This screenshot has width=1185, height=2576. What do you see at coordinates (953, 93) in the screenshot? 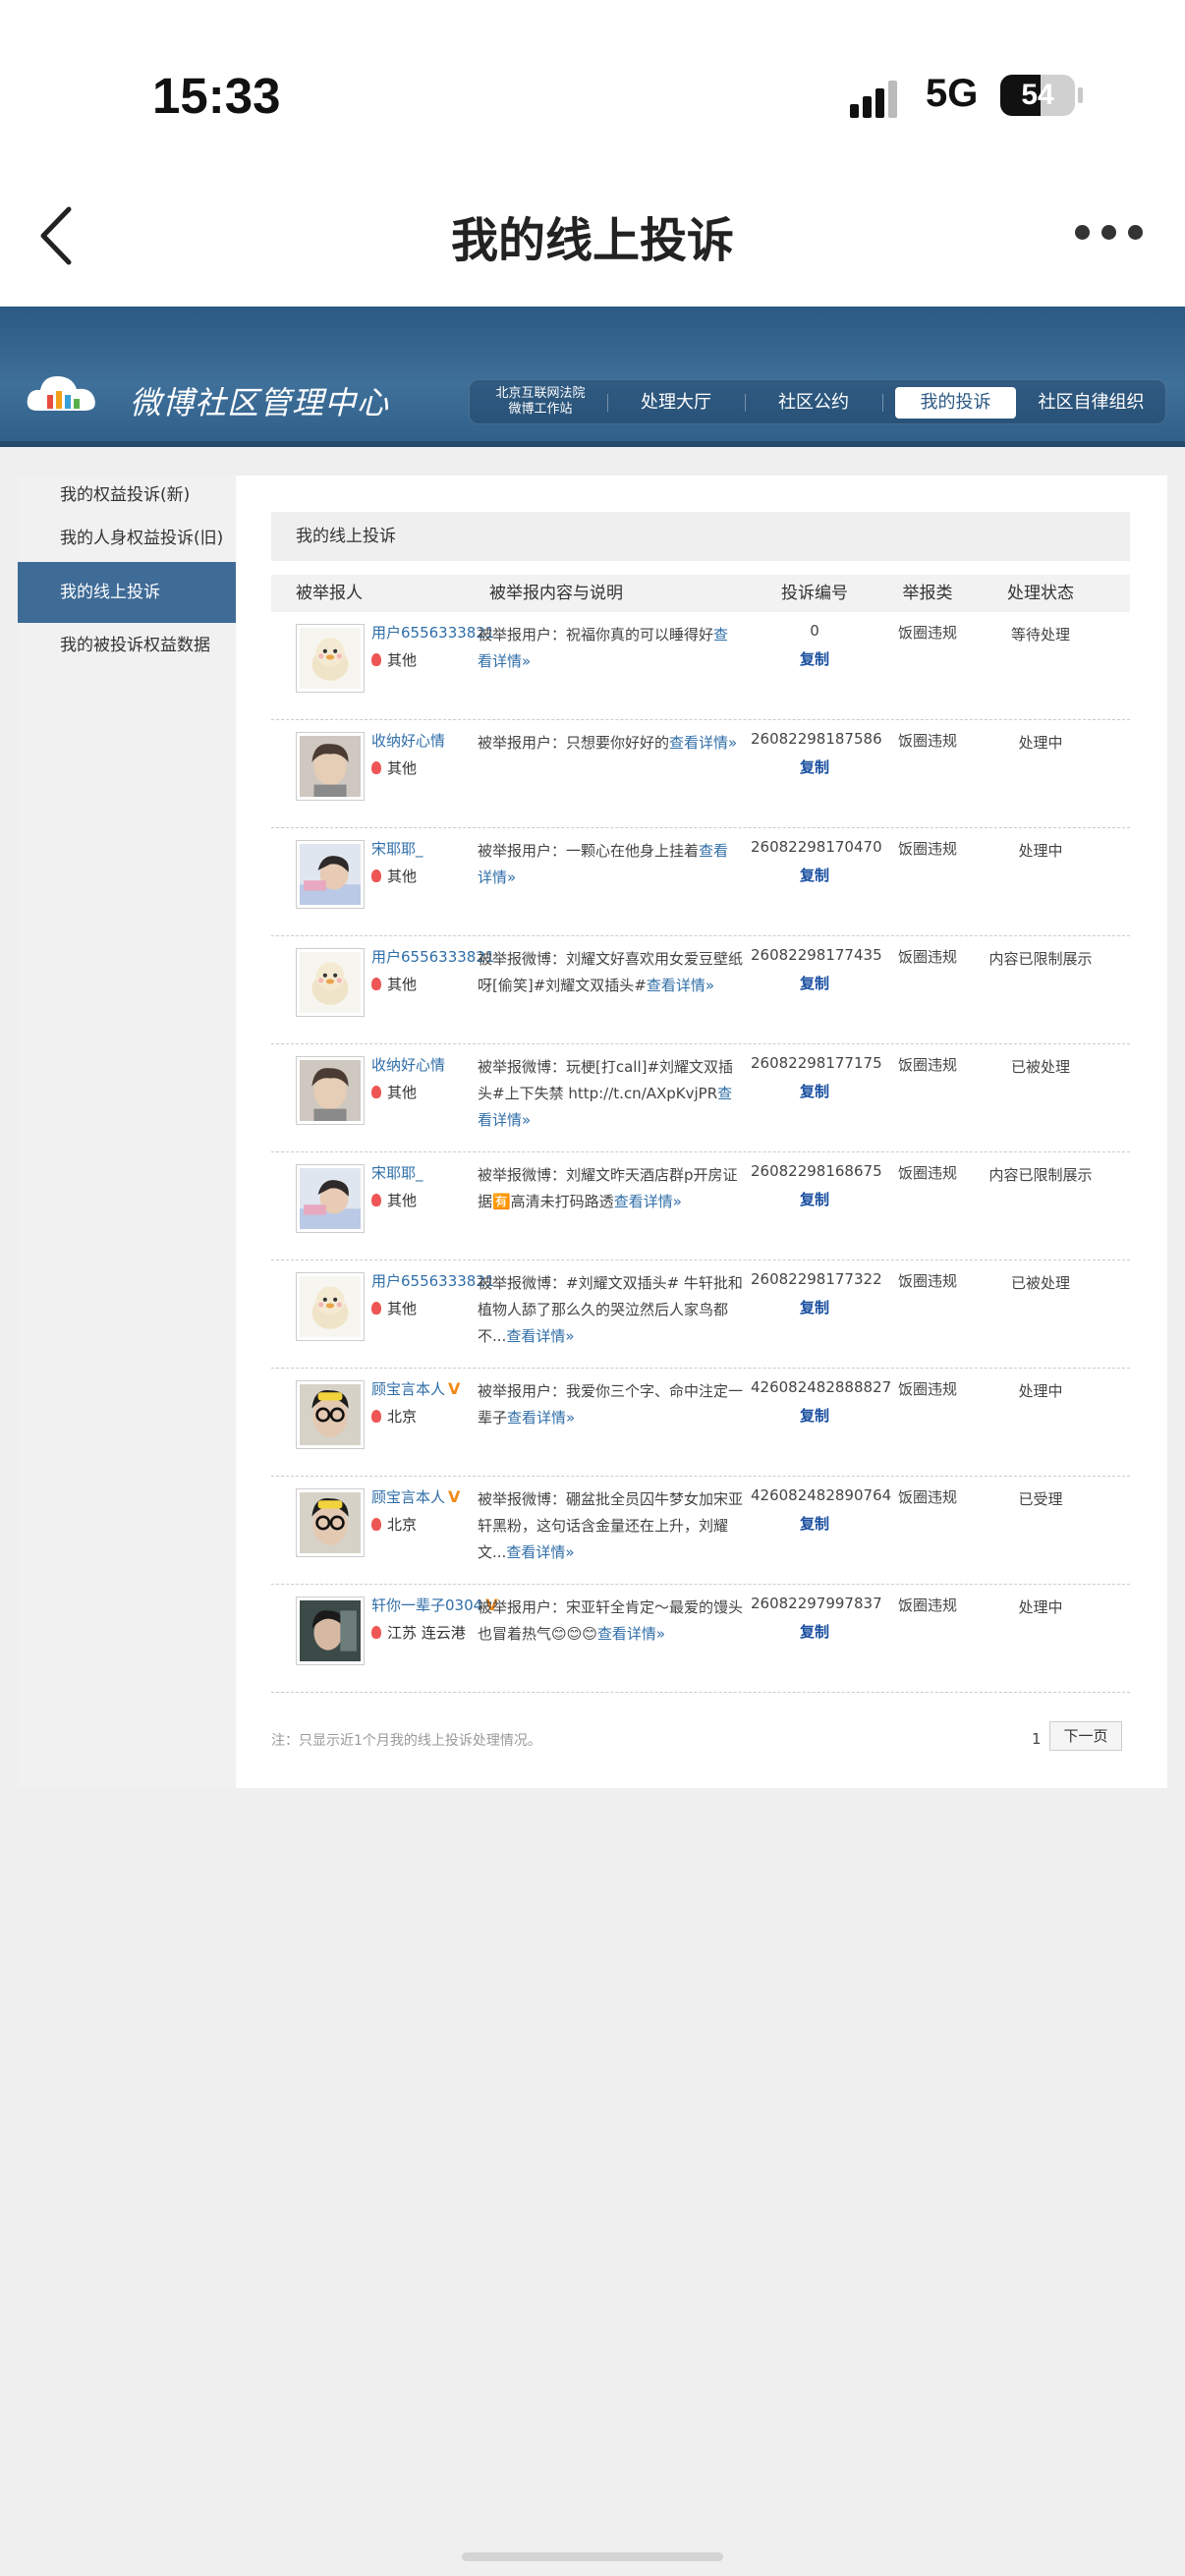
I see `network-type: 5G` at bounding box center [953, 93].